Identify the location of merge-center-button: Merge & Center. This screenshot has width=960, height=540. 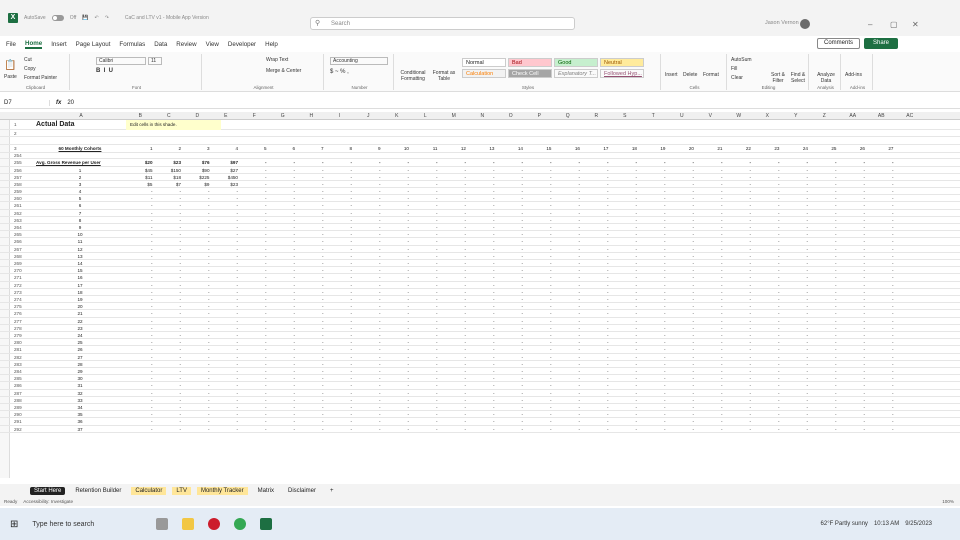
(283, 71).